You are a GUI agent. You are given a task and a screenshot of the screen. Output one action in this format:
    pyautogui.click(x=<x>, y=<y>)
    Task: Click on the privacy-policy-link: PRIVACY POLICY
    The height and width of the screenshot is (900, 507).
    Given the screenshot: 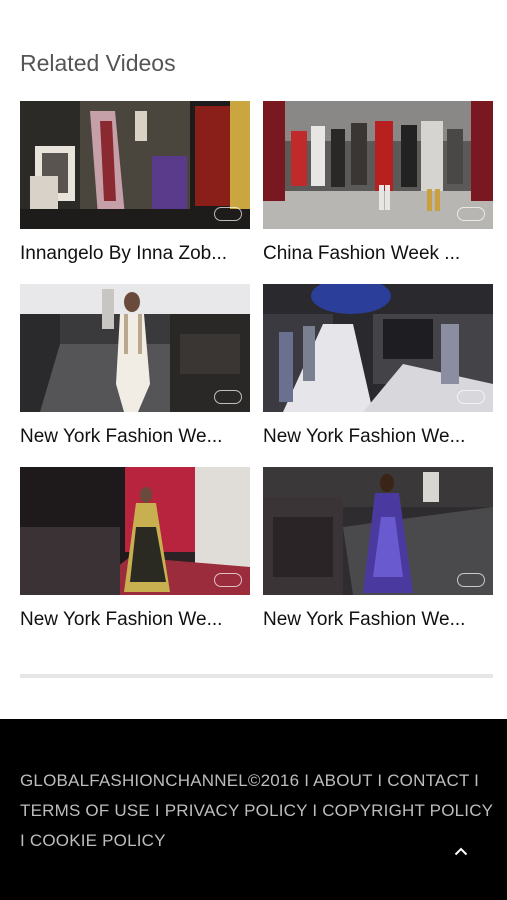 What is the action you would take?
    pyautogui.click(x=236, y=810)
    